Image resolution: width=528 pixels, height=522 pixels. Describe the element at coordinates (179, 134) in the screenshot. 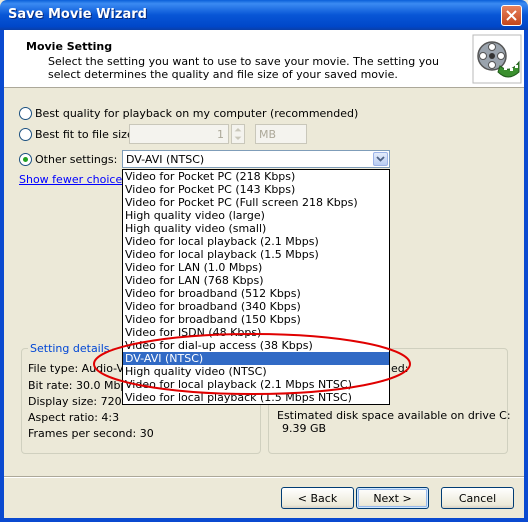

I see `file-size-input: 1` at that location.